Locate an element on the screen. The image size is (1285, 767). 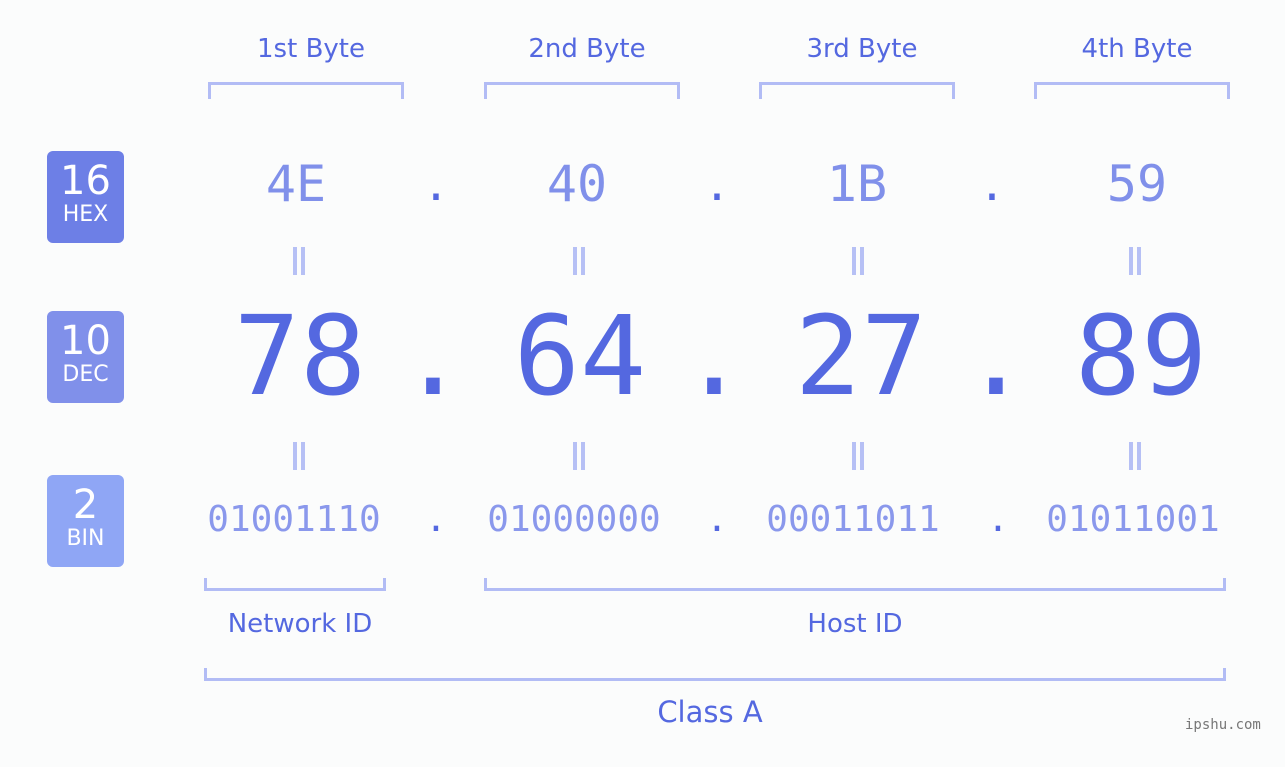
byte-2-bracket is located at coordinates (582, 90).